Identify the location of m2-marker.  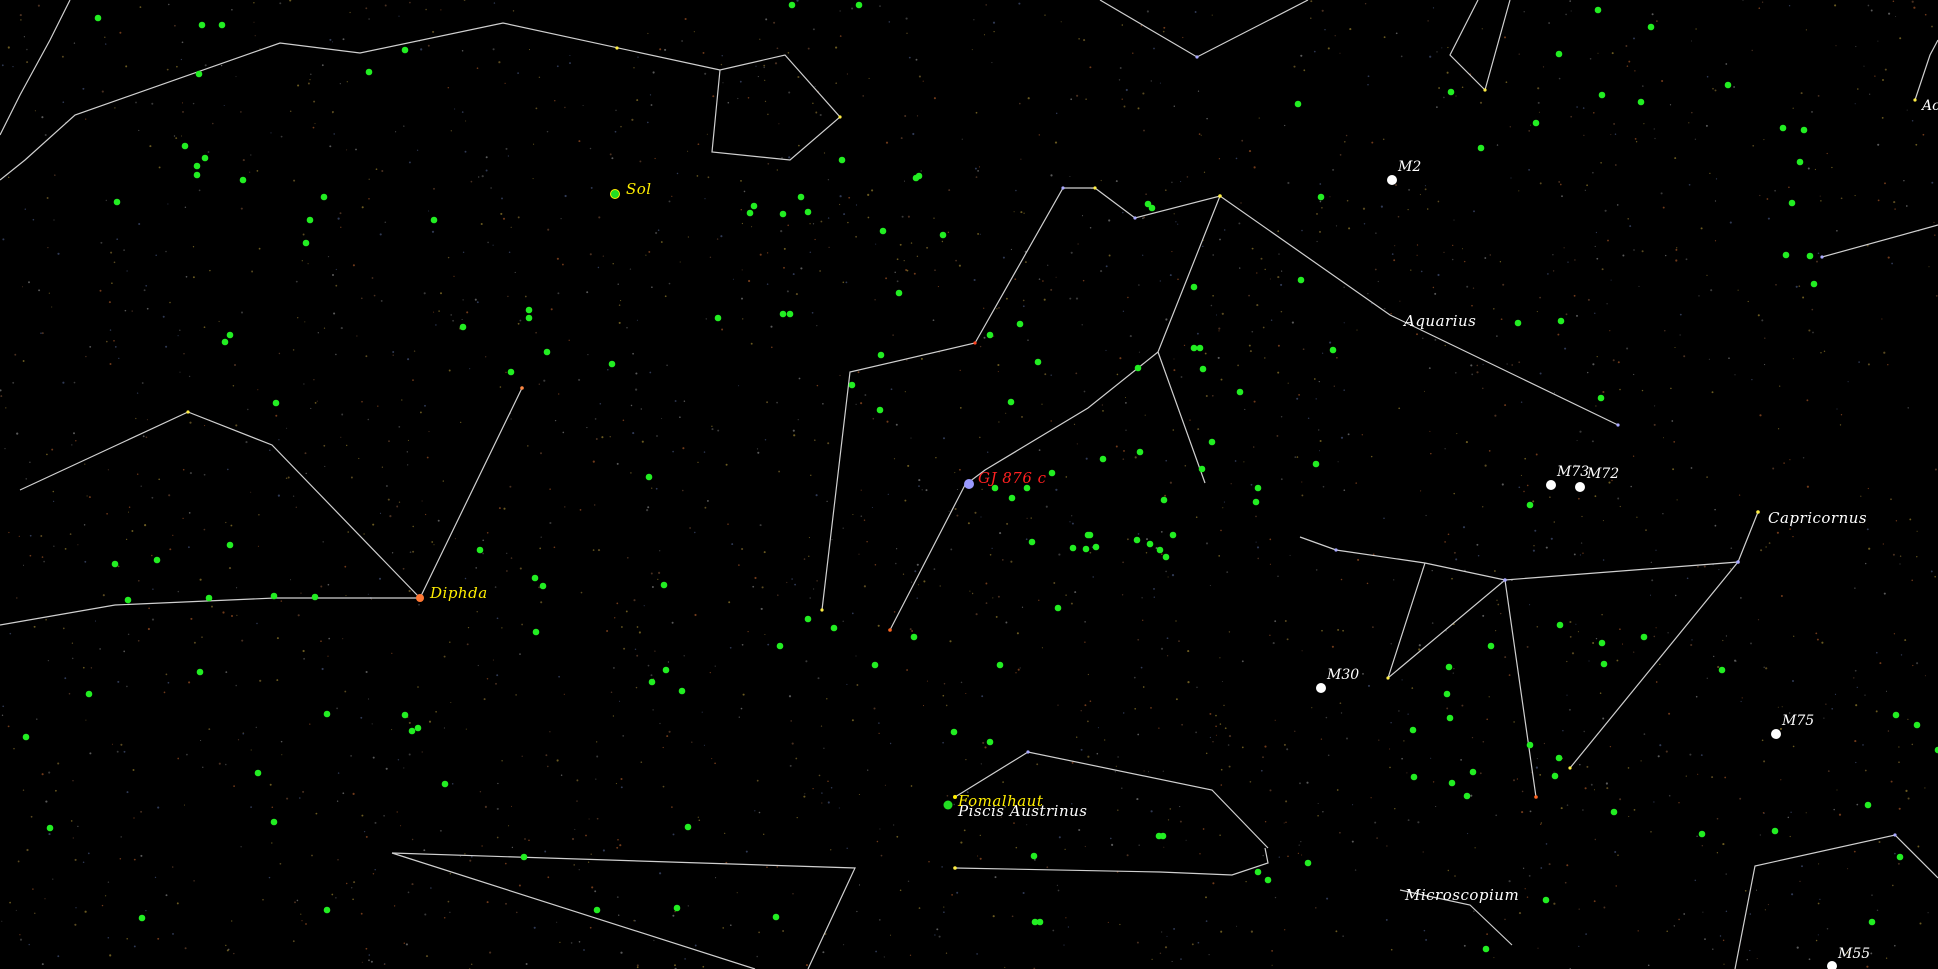
(1392, 180).